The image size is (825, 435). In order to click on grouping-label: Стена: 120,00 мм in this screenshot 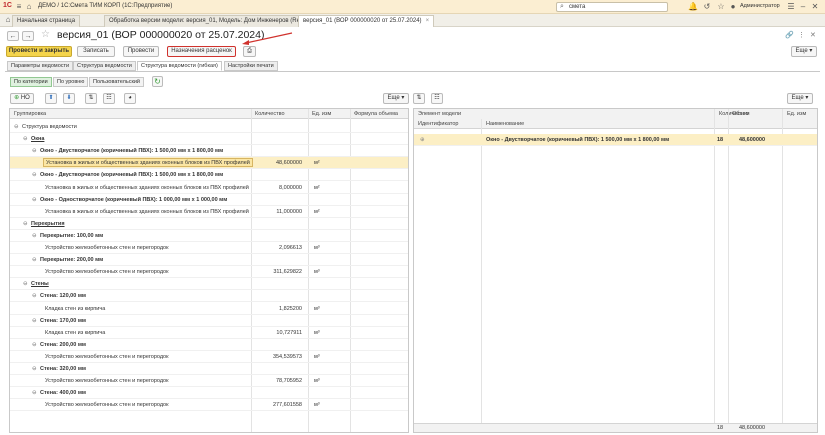, I will do `click(63, 296)`.